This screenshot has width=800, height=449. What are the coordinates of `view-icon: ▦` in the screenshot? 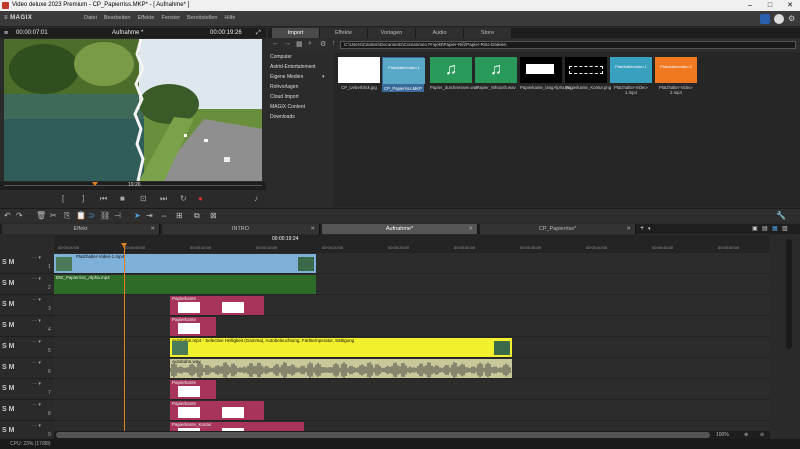 It's located at (775, 228).